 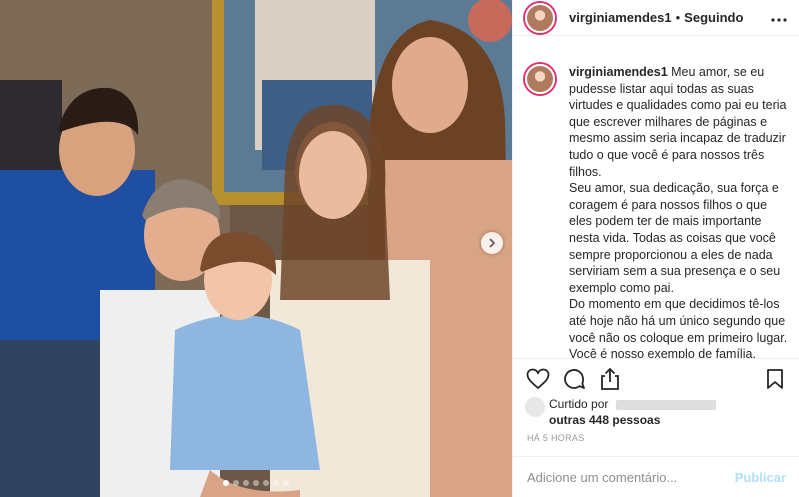 I want to click on action-bar, so click(x=656, y=378).